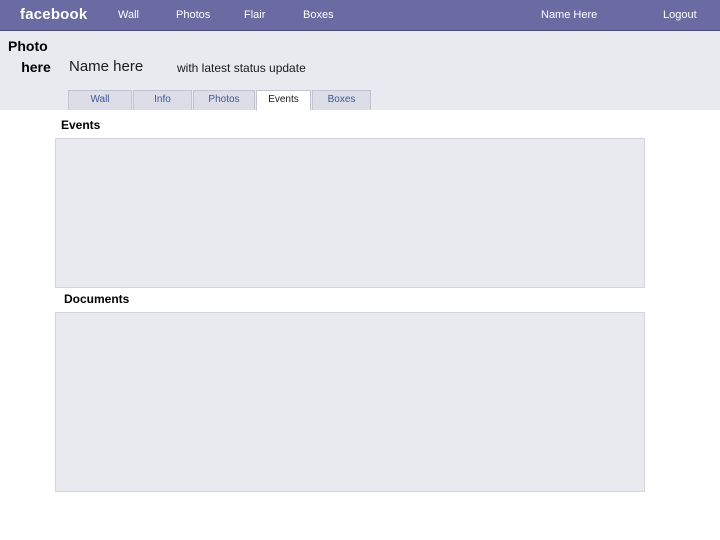 The image size is (720, 540). What do you see at coordinates (28, 46) in the screenshot?
I see `profile-photo-placeholder-line-1: Photo` at bounding box center [28, 46].